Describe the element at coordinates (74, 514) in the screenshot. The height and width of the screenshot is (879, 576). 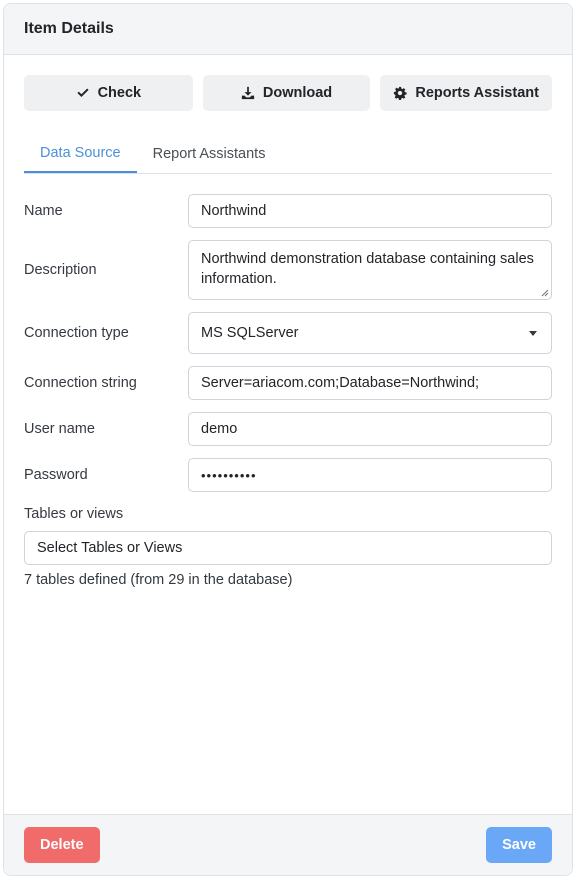
I see `tables-label: Tables or views` at that location.